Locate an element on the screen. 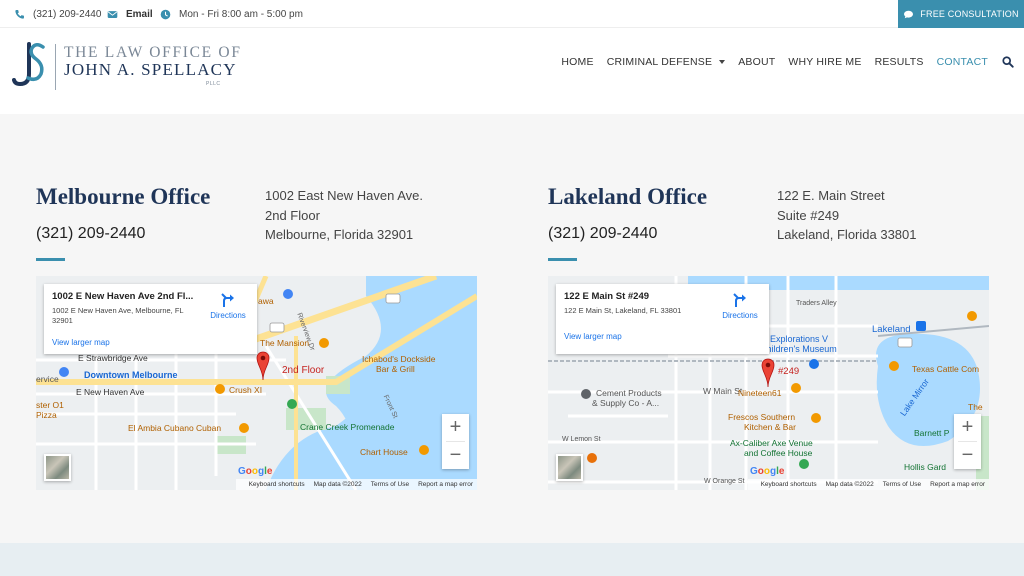 The image size is (1024, 576). address-line: 2nd Floor is located at coordinates (292, 215).